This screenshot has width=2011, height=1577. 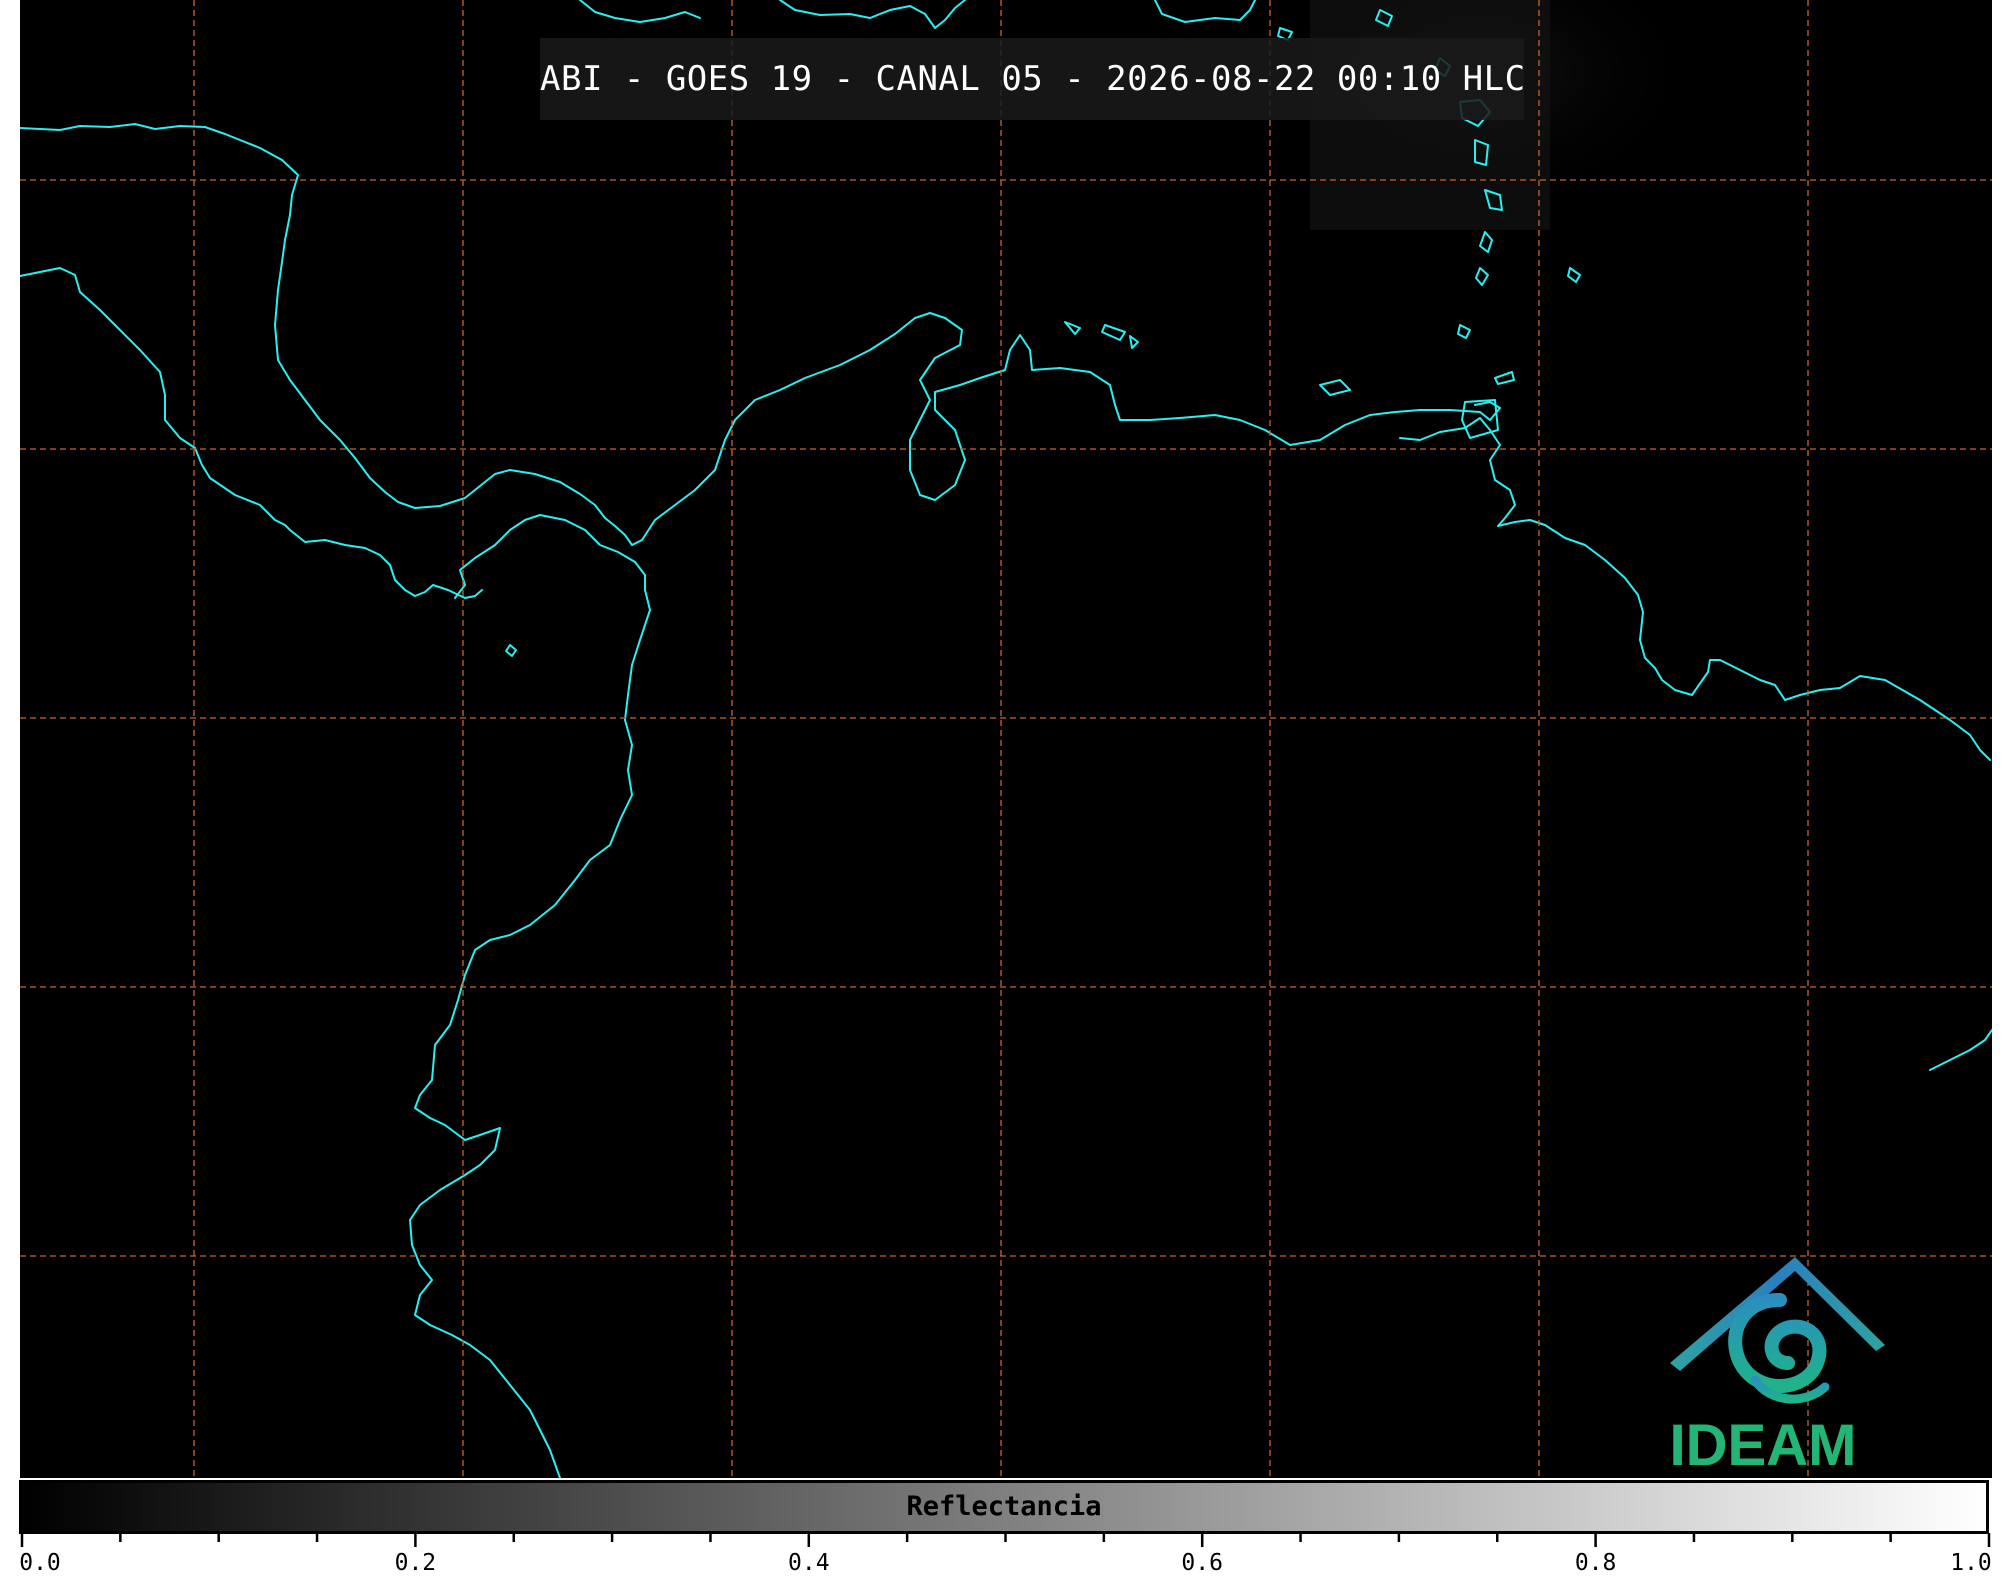 What do you see at coordinates (511, 650) in the screenshot?
I see `island-san-andres` at bounding box center [511, 650].